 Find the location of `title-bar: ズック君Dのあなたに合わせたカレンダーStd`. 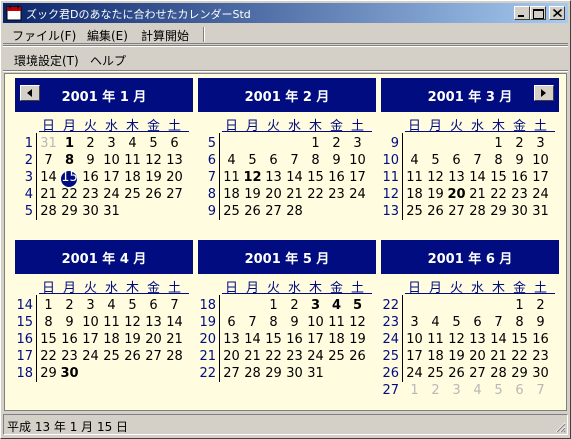

title-bar: ズック君Dのあなたに合わせたカレンダーStd is located at coordinates (285, 13).